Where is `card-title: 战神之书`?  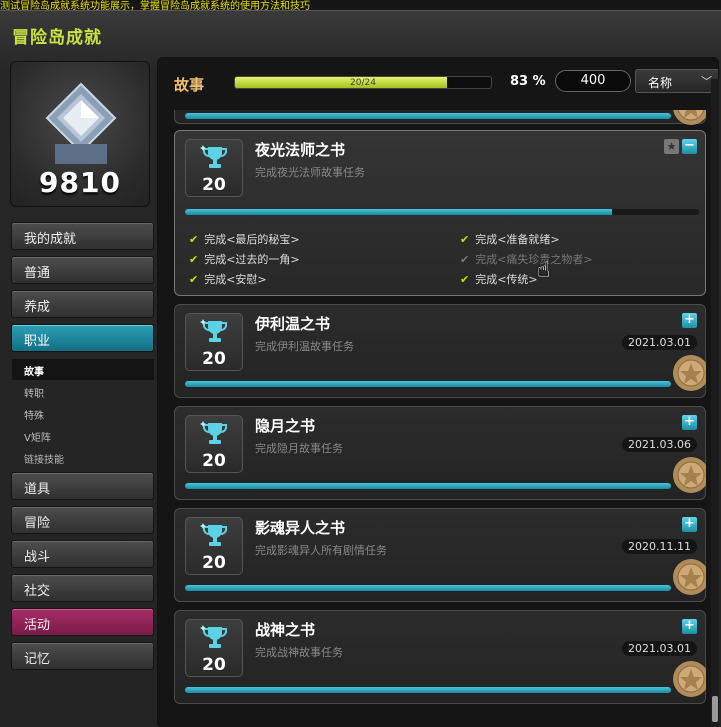 card-title: 战神之书 is located at coordinates (285, 630).